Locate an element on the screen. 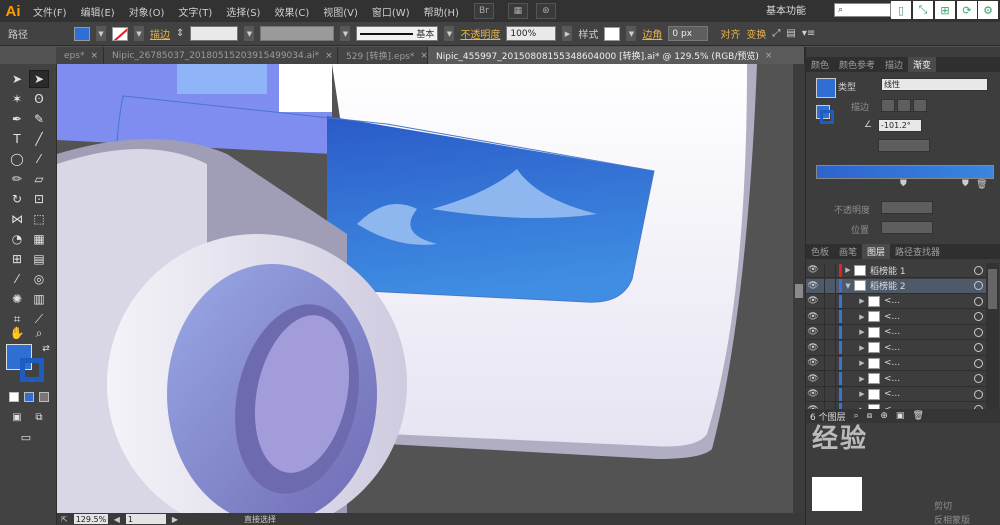 Image resolution: width=1000 pixels, height=525 pixels. new-layer-icon: ▣ is located at coordinates (900, 416).